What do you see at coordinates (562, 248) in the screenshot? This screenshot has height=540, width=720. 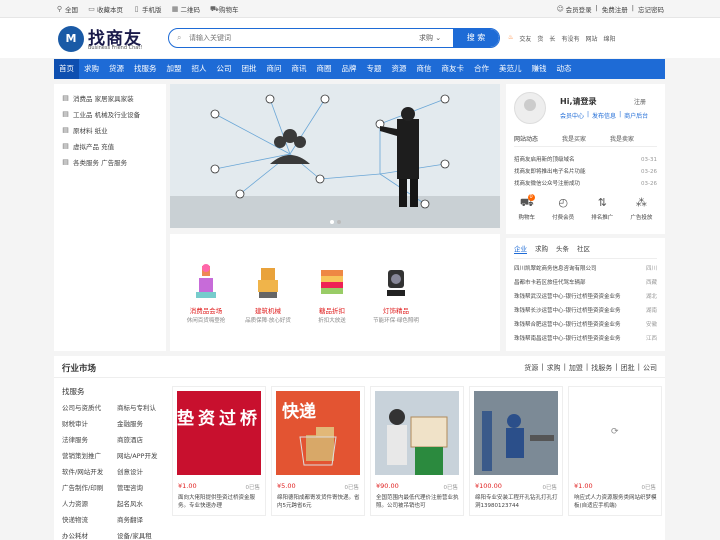 I see `tab-headlines: 头条` at bounding box center [562, 248].